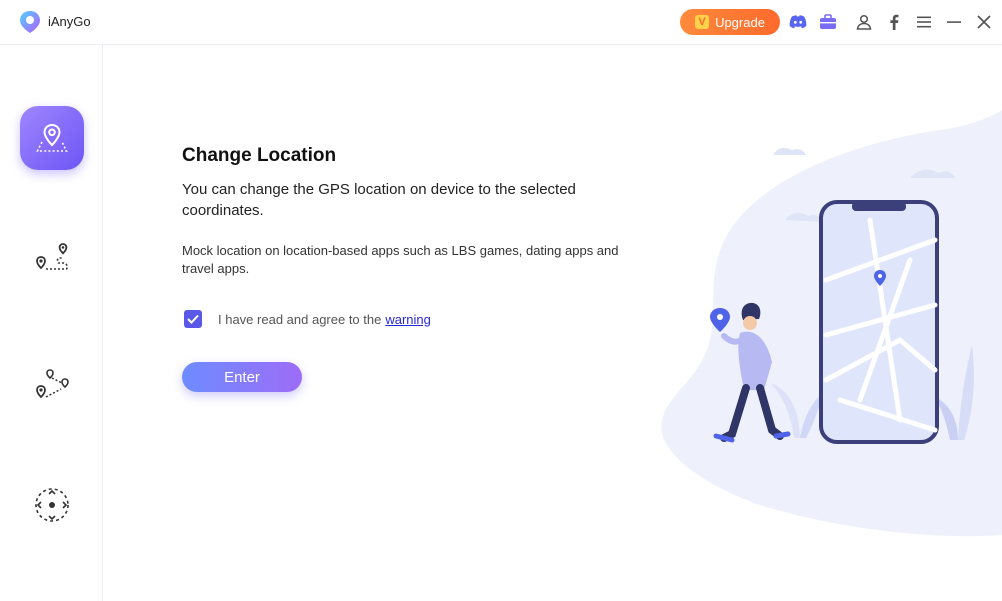 Image resolution: width=1002 pixels, height=601 pixels. I want to click on toolbox-icon, so click(828, 22).